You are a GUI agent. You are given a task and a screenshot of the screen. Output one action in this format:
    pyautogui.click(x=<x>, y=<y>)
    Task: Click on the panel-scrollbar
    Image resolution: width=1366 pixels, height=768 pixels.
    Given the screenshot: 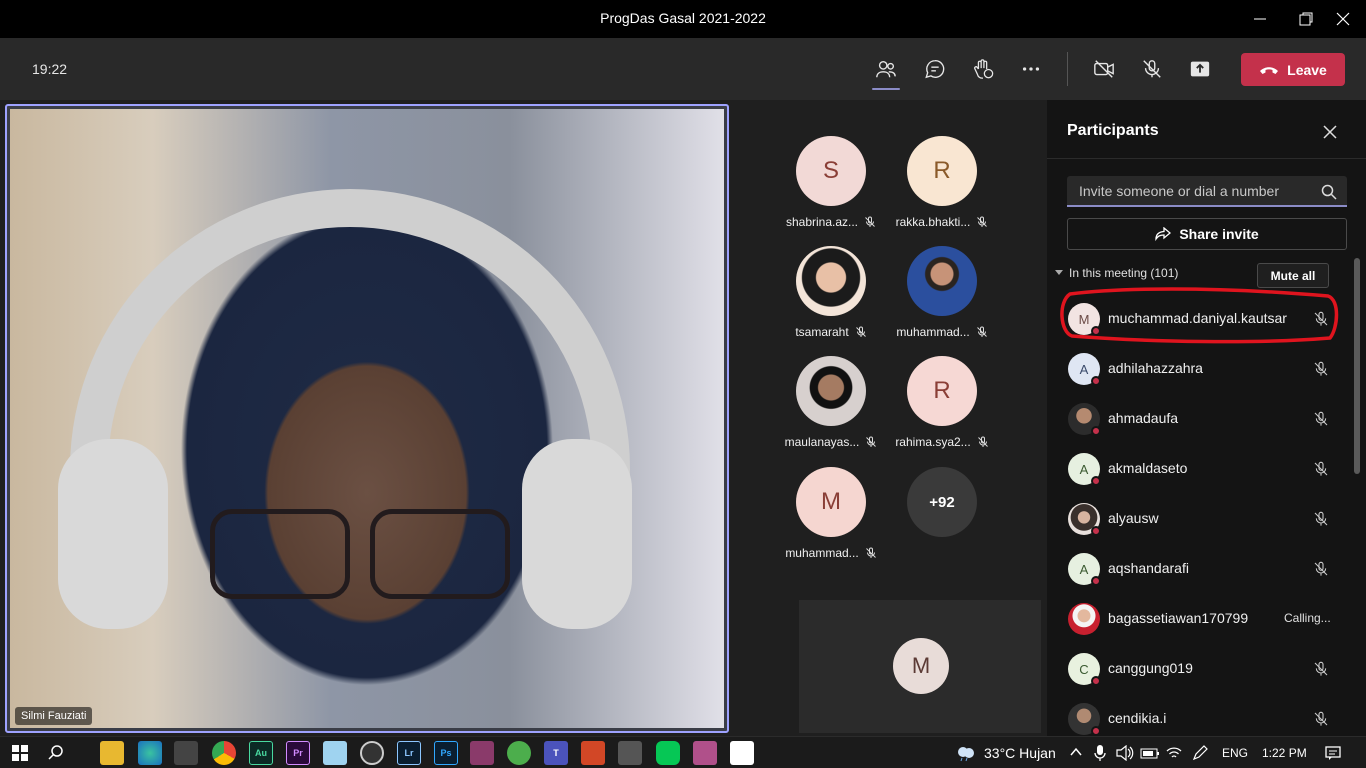 What is the action you would take?
    pyautogui.click(x=1357, y=366)
    